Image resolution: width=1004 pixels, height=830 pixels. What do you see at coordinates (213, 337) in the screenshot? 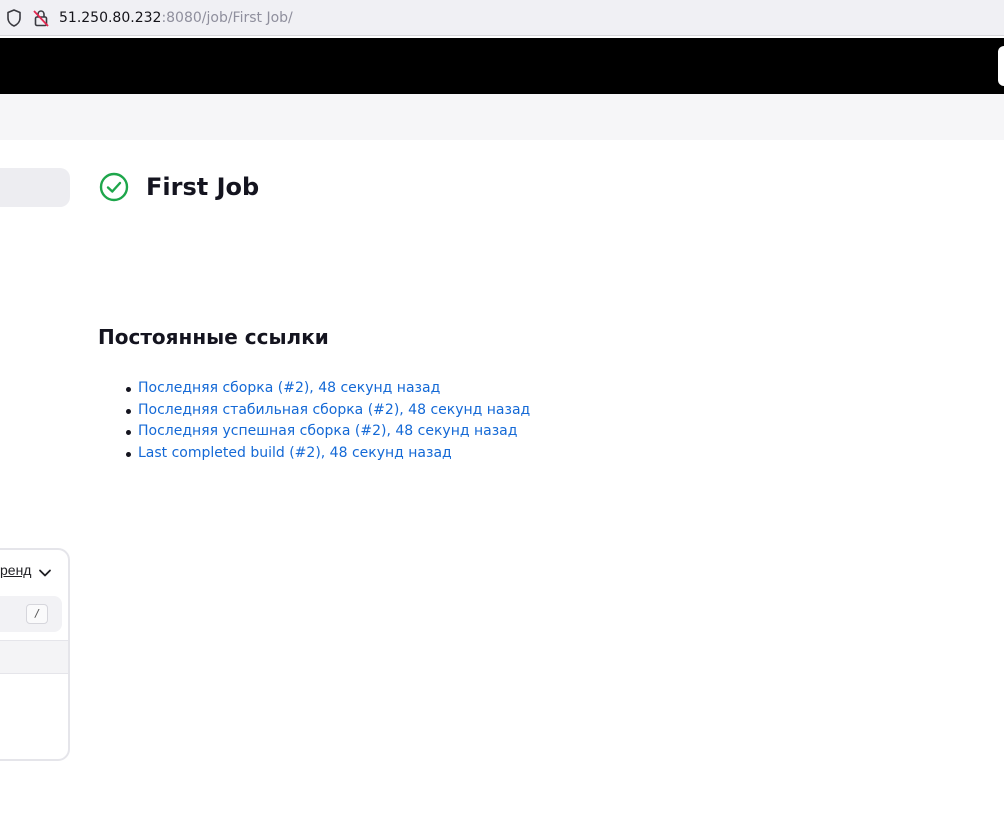
I see `permalinks-heading: Постоянные ссылки` at bounding box center [213, 337].